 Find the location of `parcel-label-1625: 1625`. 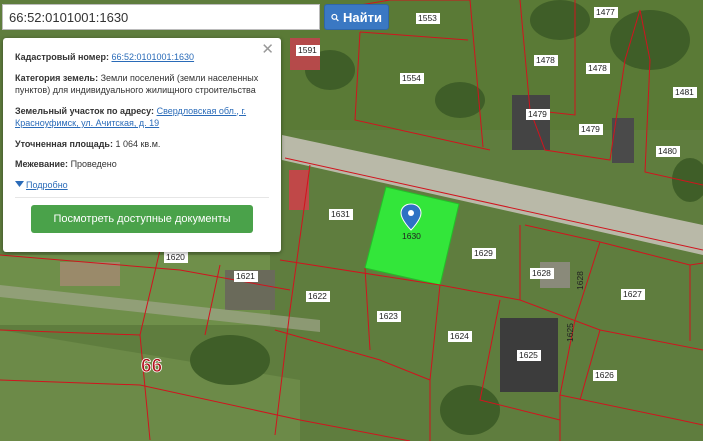

parcel-label-1625: 1625 is located at coordinates (528, 355).